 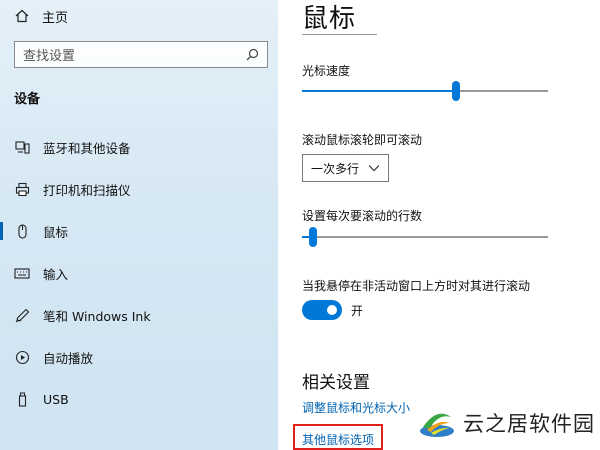 I want to click on sidebar-item-label: 自动播放, so click(x=68, y=358).